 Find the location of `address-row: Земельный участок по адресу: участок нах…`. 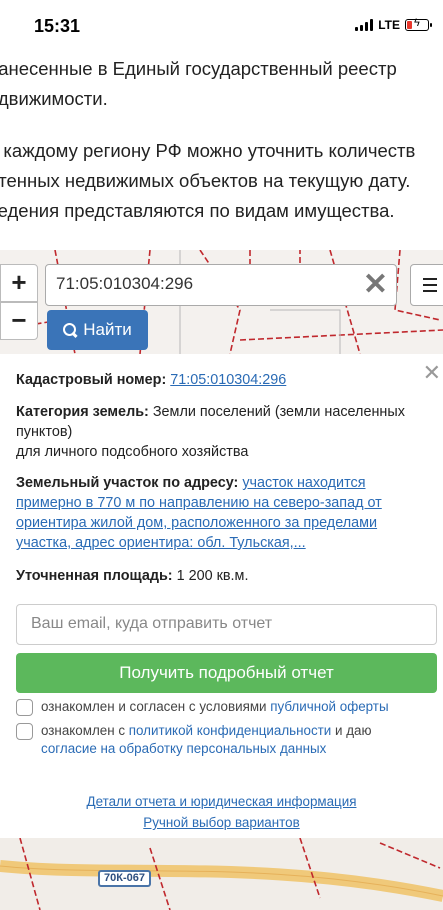

address-row: Земельный участок по адресу: участок нах… is located at coordinates (216, 513).